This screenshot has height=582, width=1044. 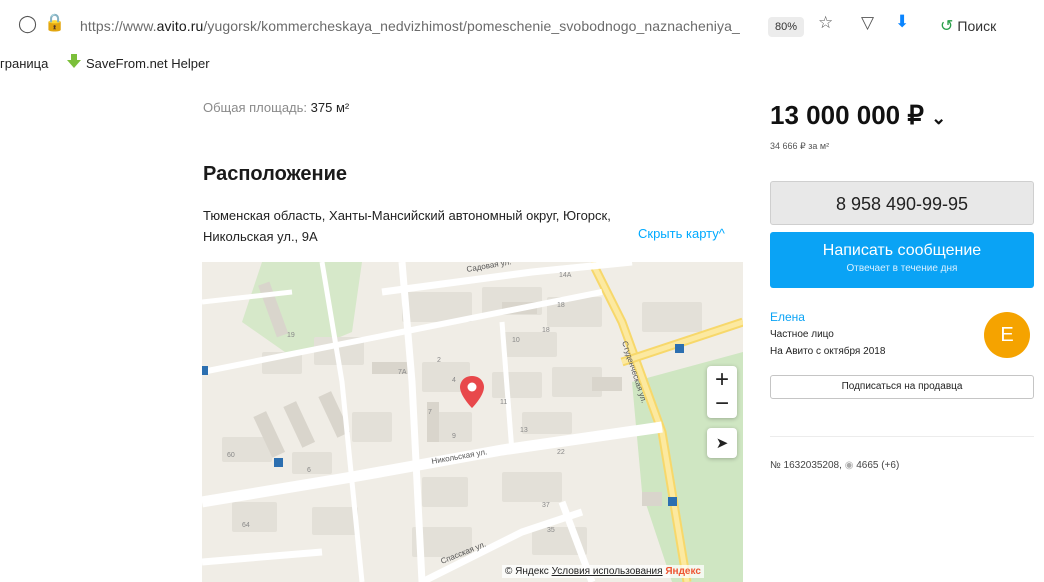 I want to click on show-phone-button: 8 958 490-99-95, so click(x=902, y=203).